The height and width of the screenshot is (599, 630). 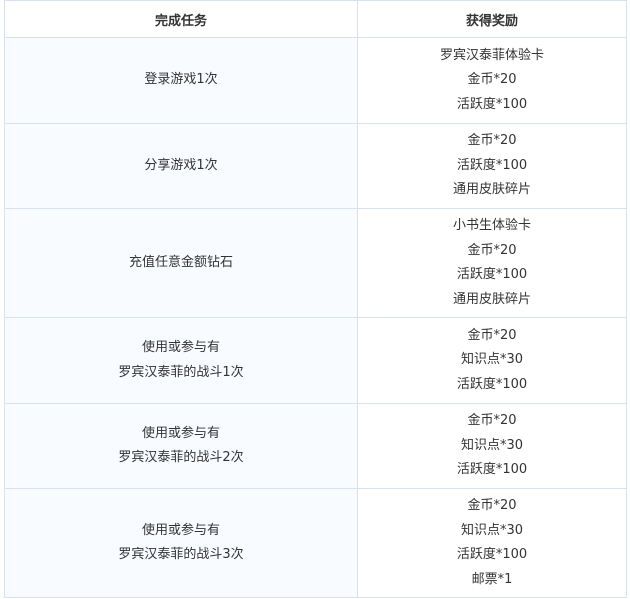 I want to click on task-cell: 充值任意金额钻石, so click(x=181, y=263).